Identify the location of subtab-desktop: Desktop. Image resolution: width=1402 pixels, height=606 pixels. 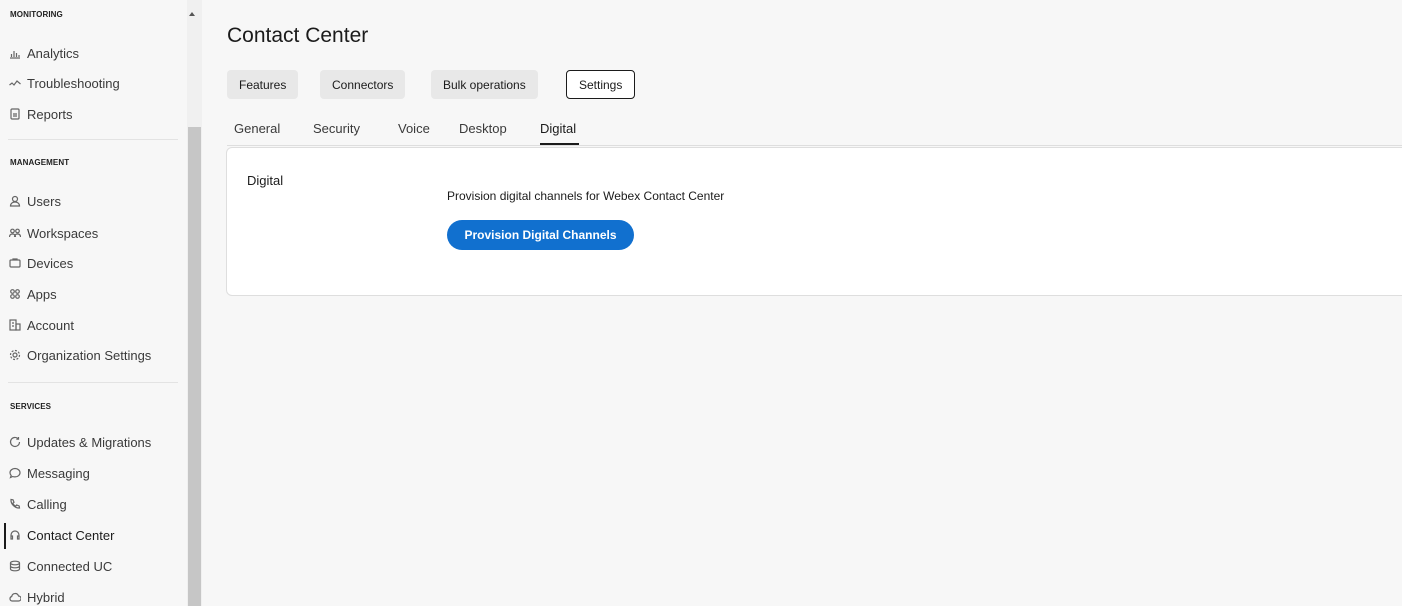
(483, 128).